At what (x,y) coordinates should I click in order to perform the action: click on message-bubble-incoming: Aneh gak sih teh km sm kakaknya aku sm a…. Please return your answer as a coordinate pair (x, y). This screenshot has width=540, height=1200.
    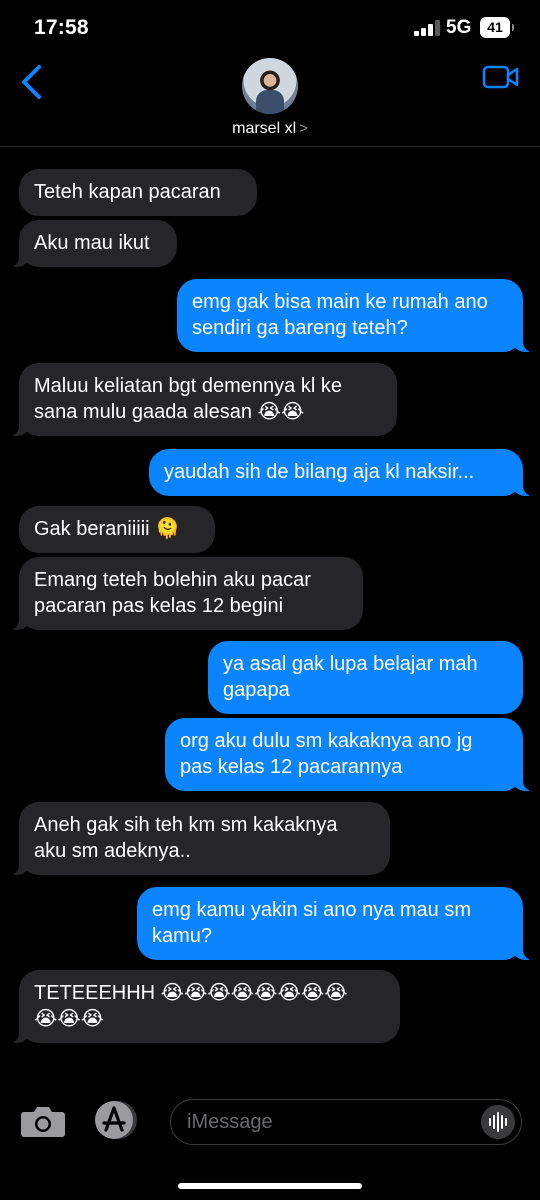
    Looking at the image, I should click on (198, 838).